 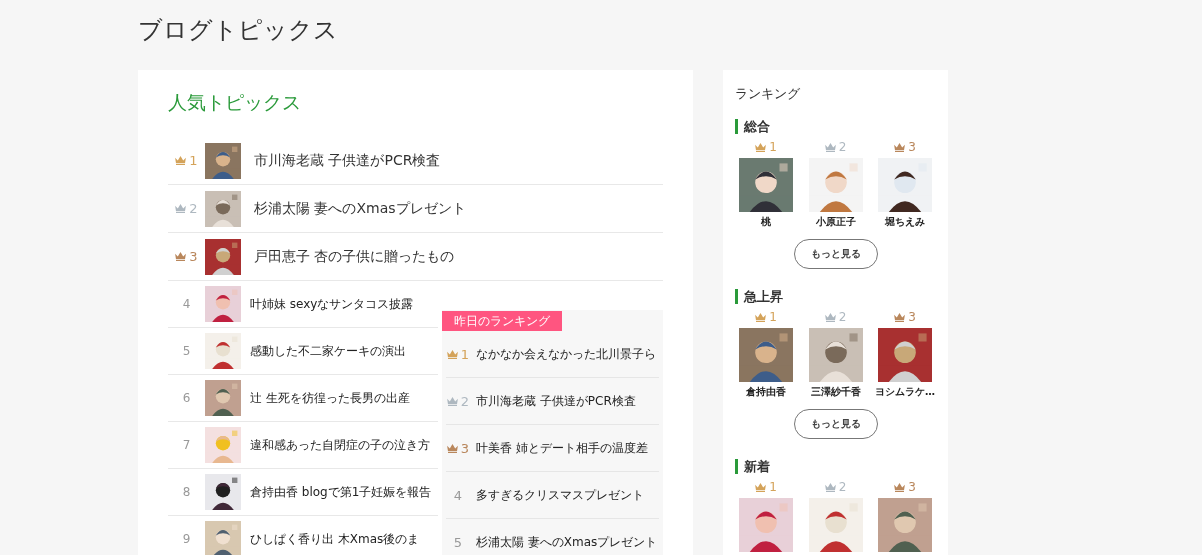 I want to click on page-title: ブログトピックス, so click(x=238, y=30).